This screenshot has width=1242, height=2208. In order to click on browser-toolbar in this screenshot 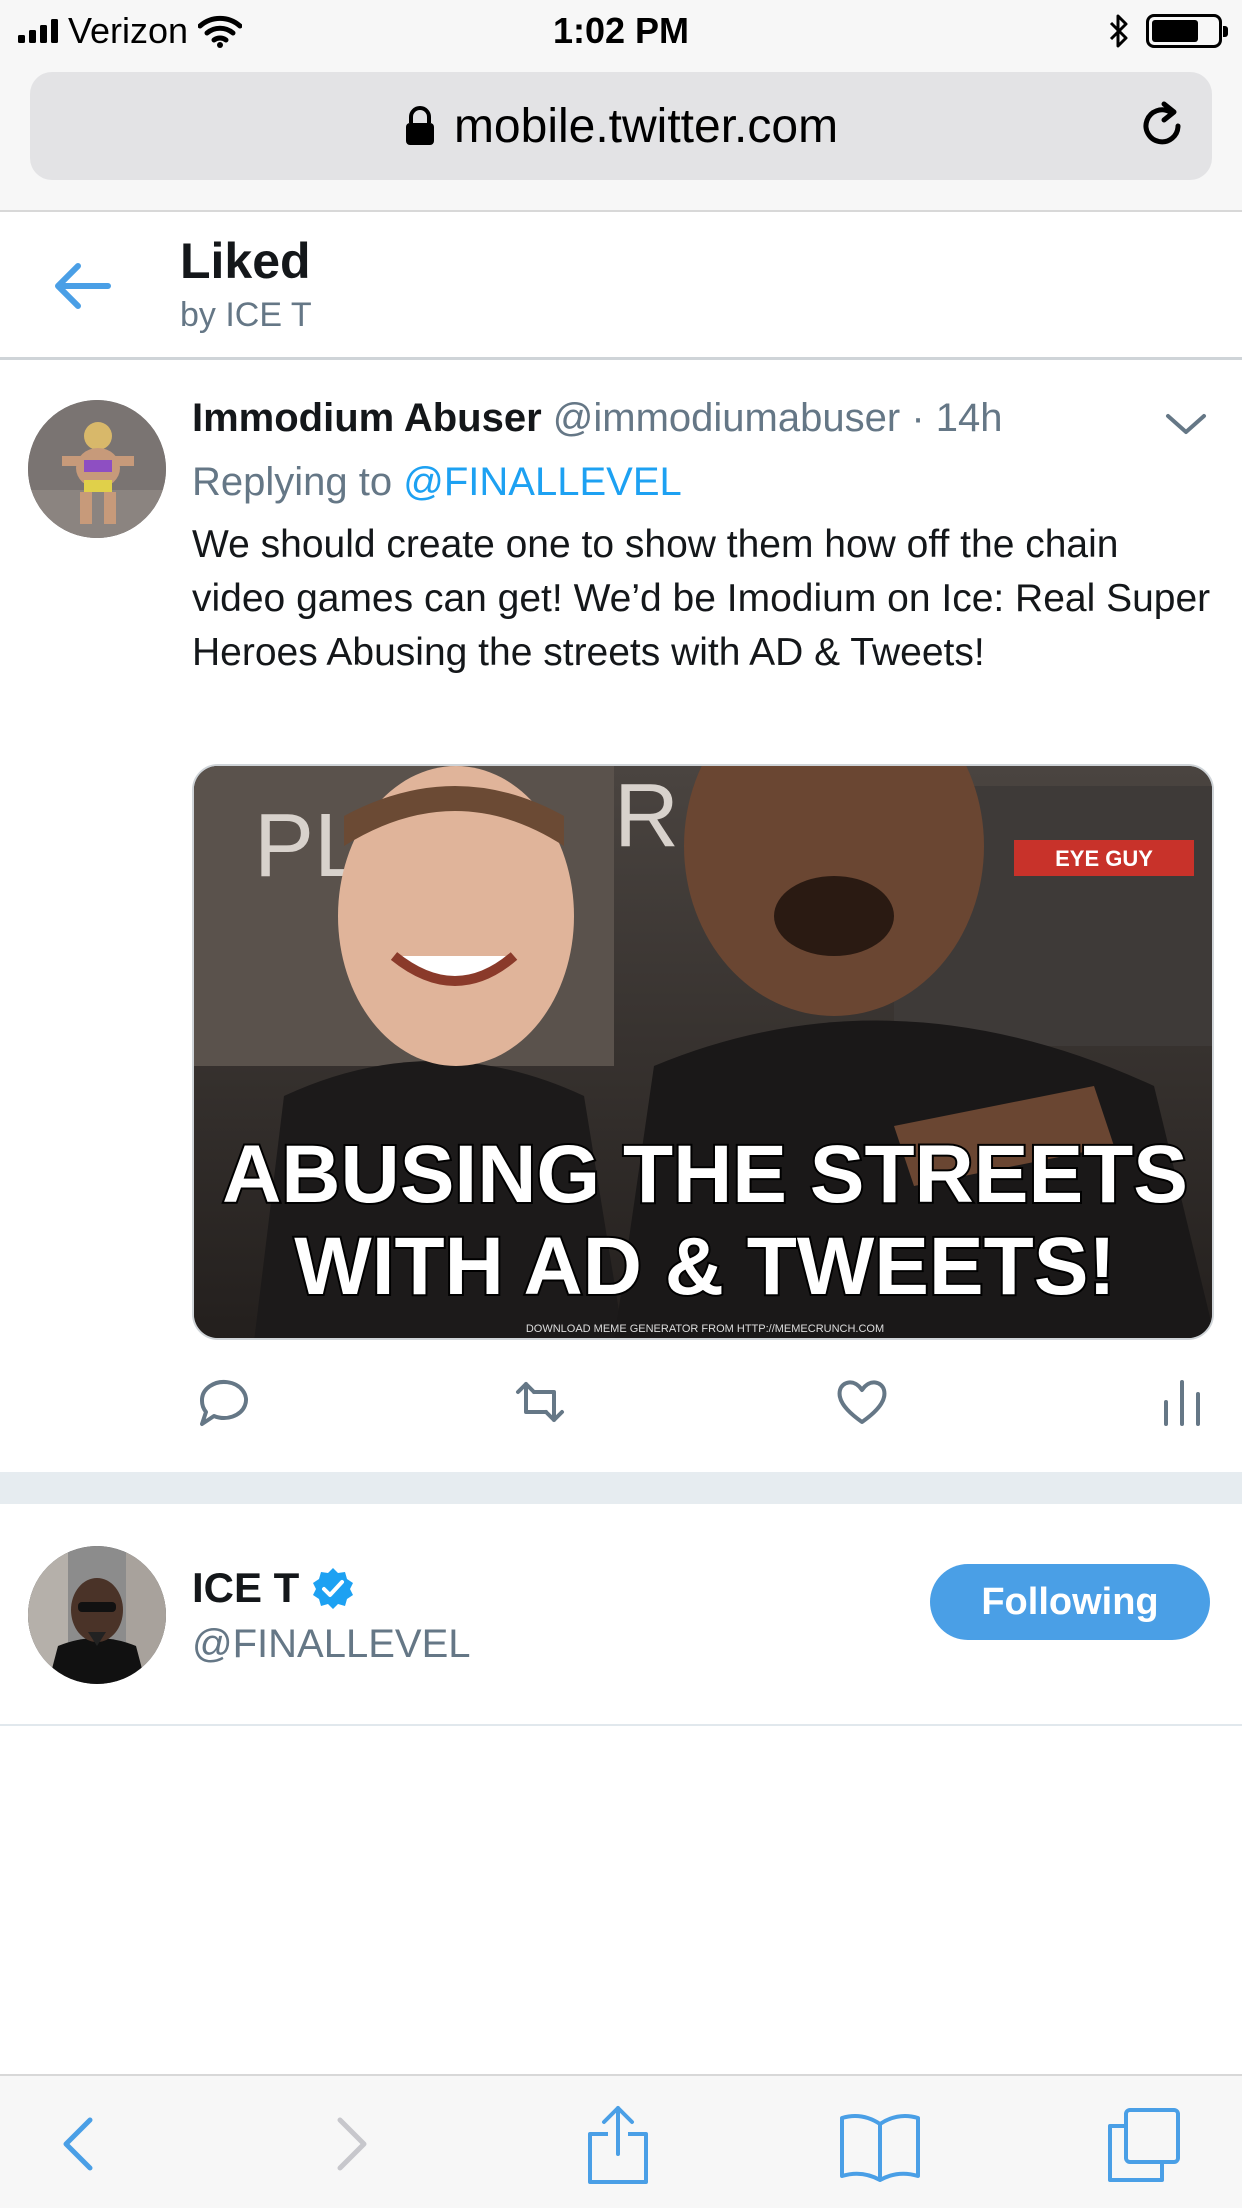, I will do `click(621, 2141)`.